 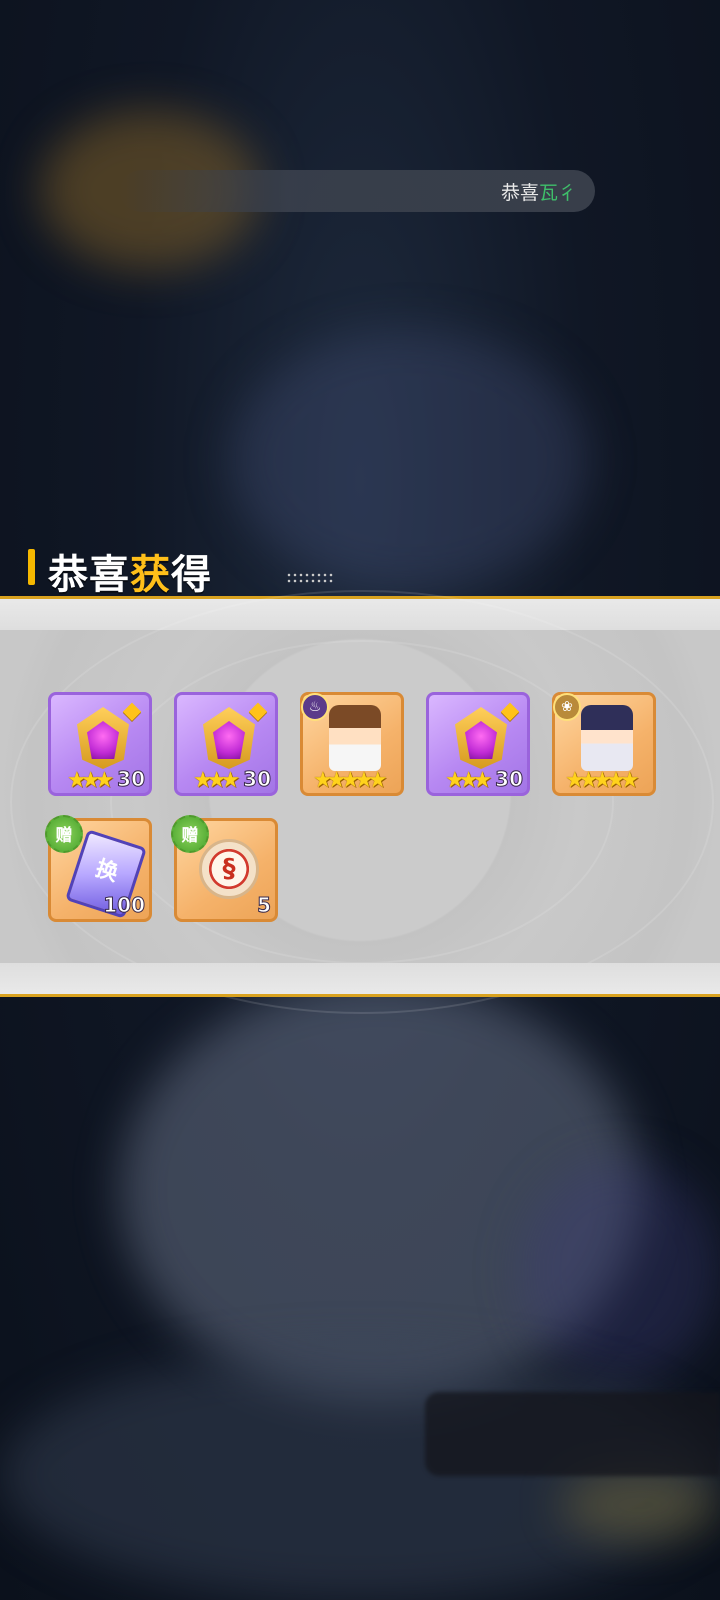 What do you see at coordinates (557, 193) in the screenshot?
I see `marquee-player-name: 瓦彳` at bounding box center [557, 193].